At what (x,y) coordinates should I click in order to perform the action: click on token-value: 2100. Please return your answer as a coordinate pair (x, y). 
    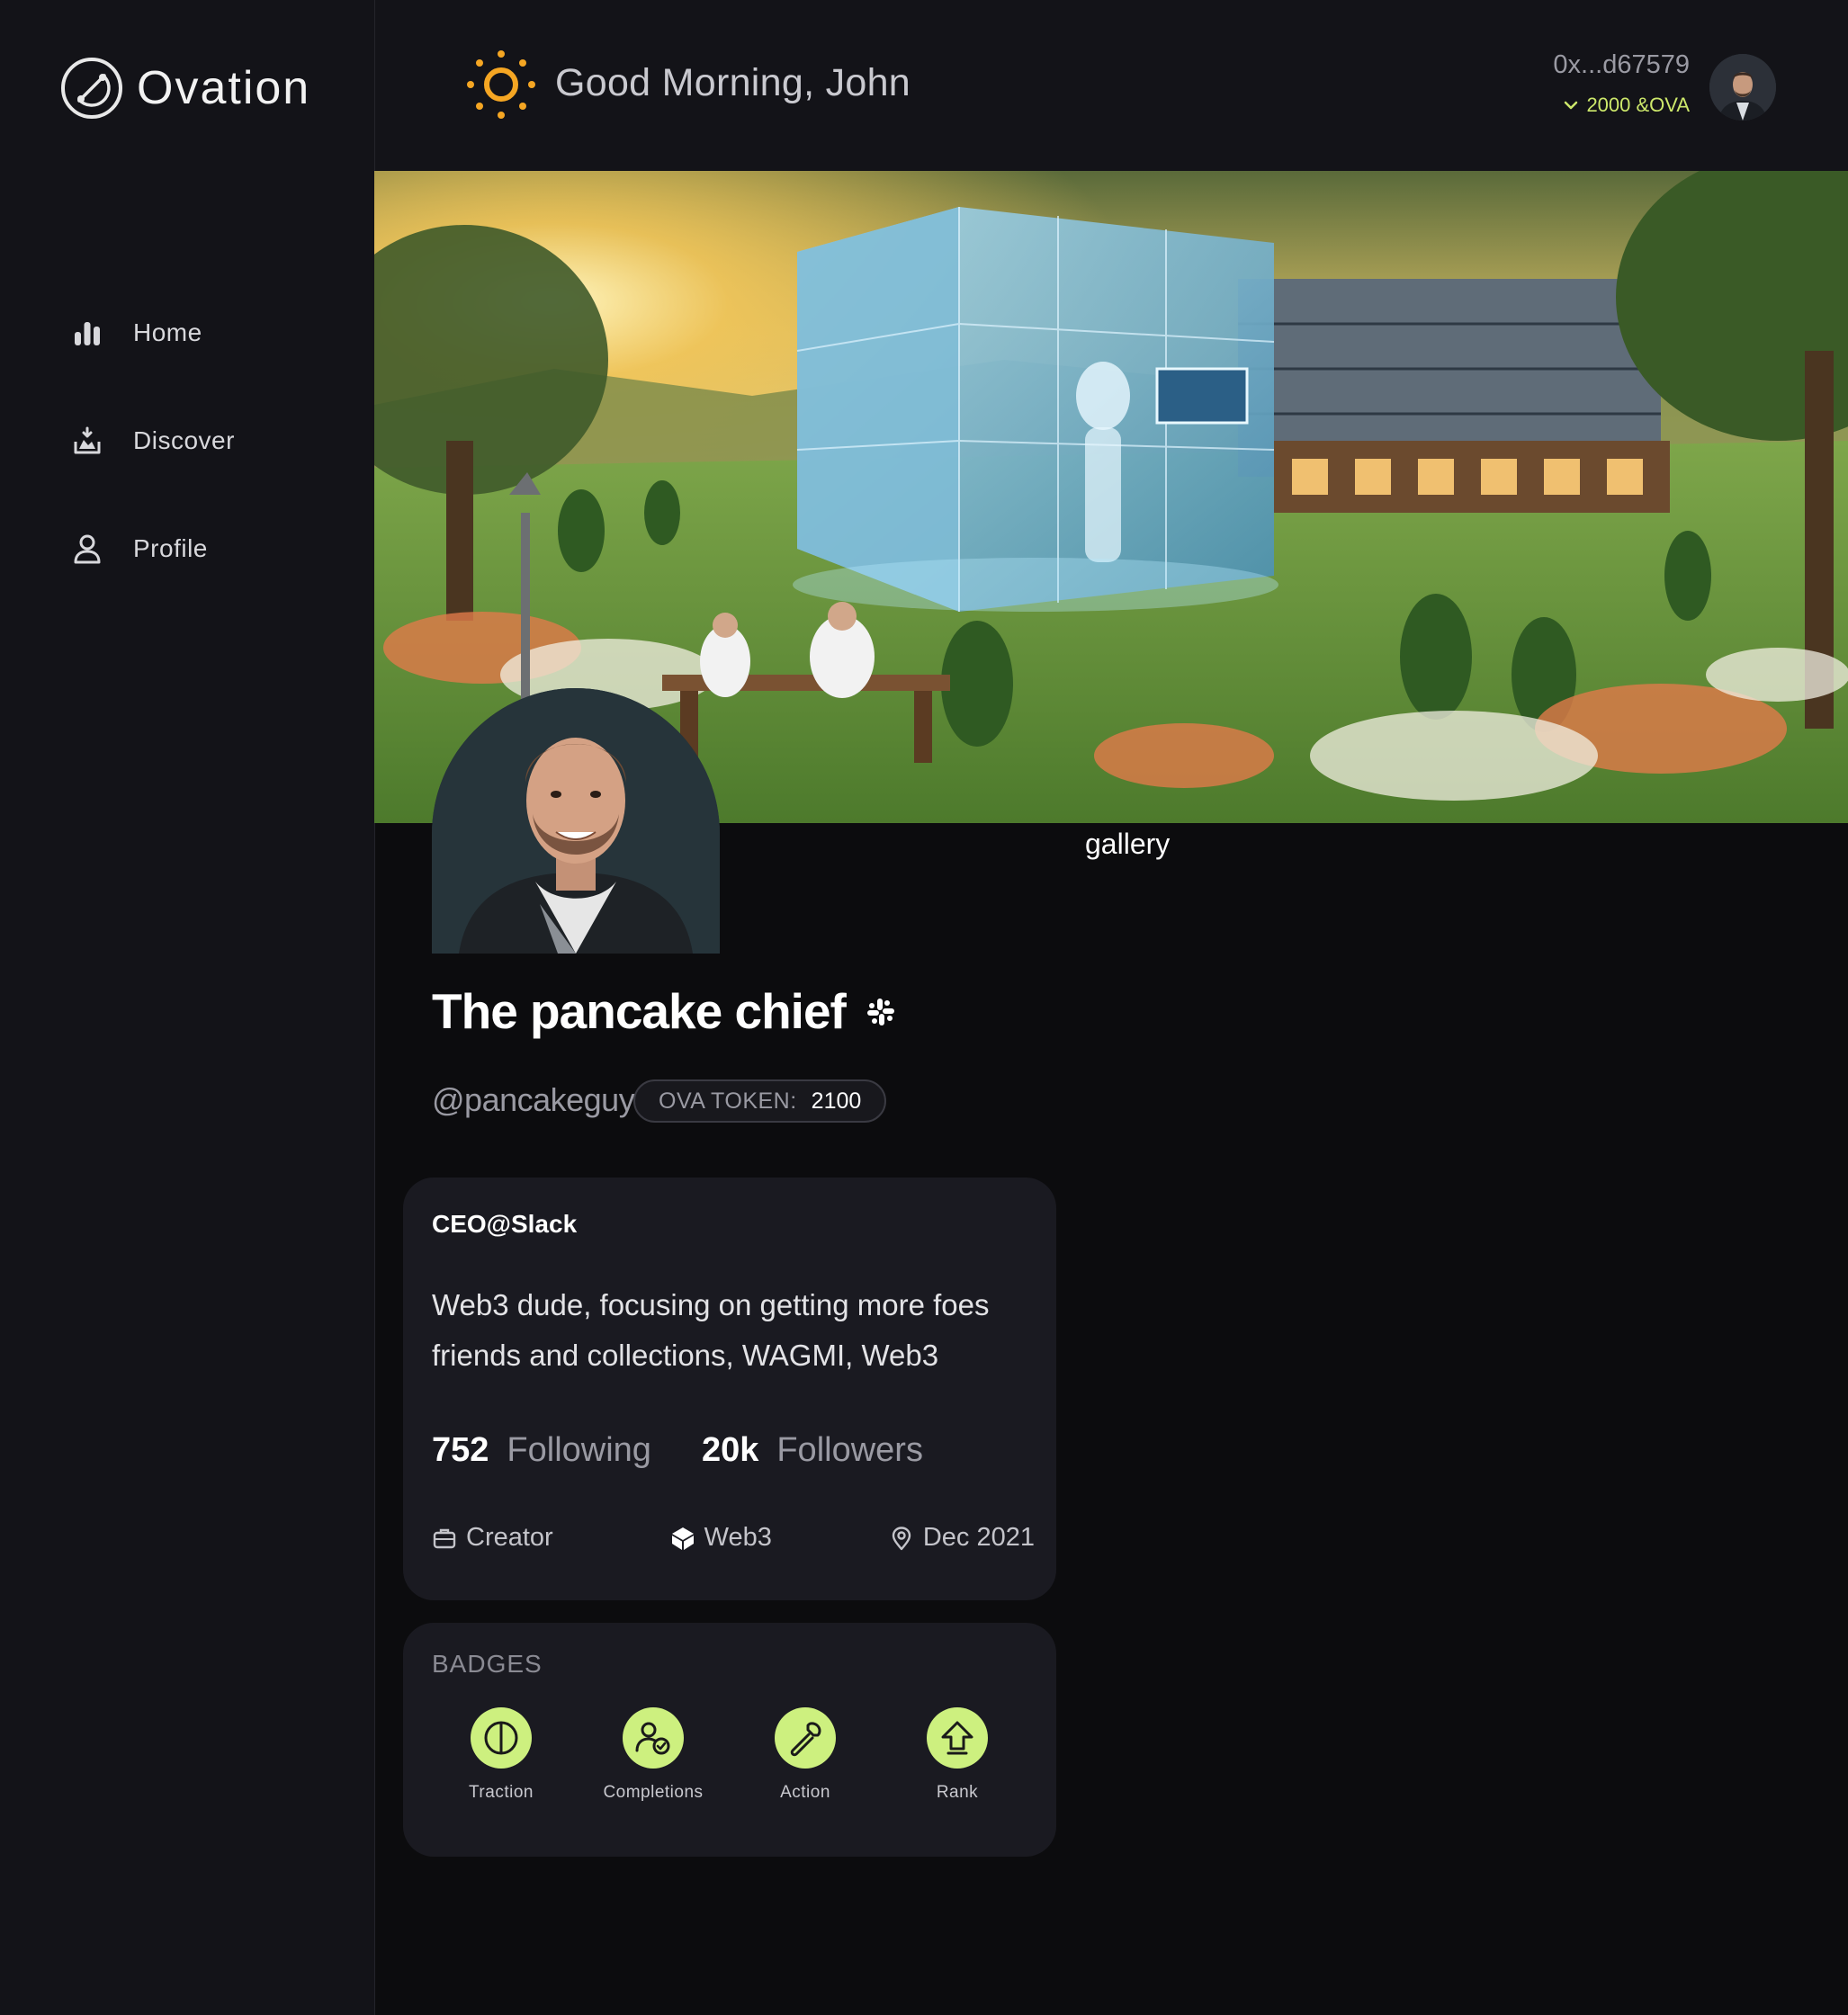
    Looking at the image, I should click on (836, 1101).